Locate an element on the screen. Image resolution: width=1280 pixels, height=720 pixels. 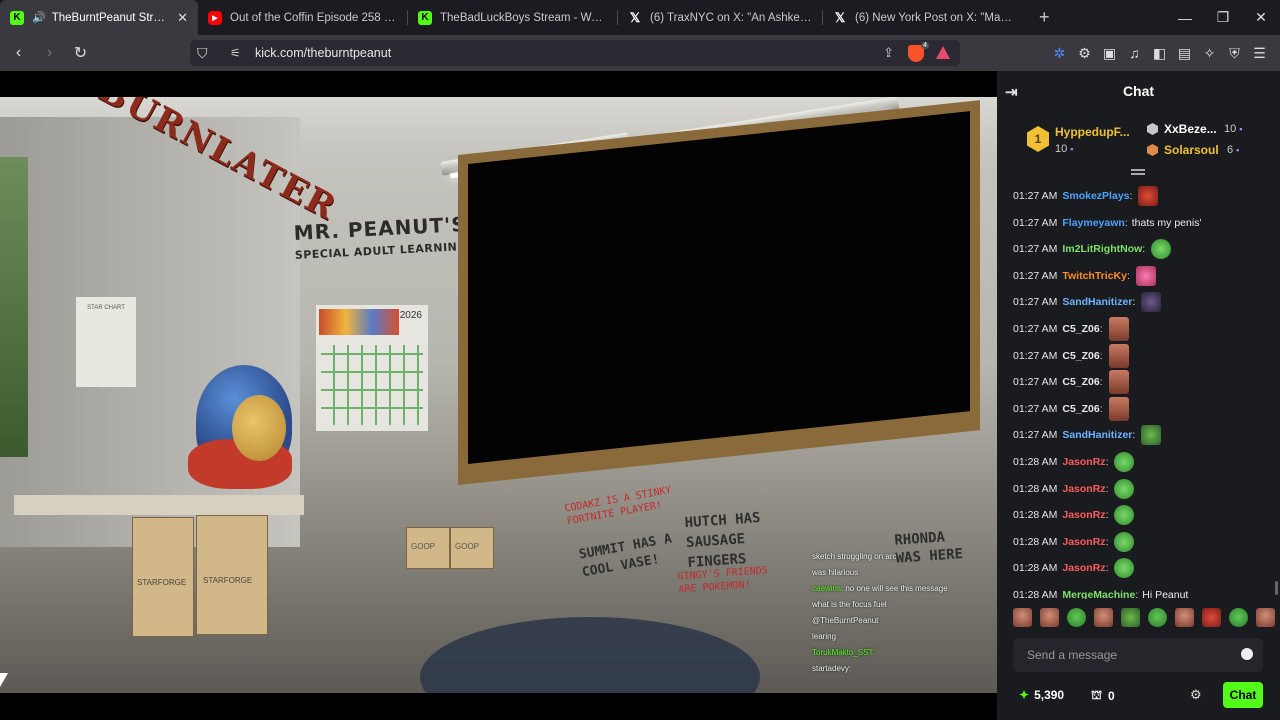
extensions-icon: ⚙ is located at coordinates (1084, 53).